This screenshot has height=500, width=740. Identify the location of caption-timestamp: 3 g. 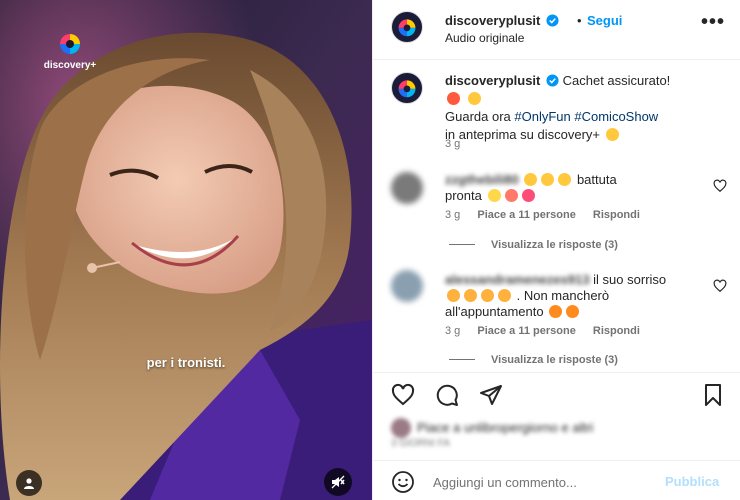
(453, 144).